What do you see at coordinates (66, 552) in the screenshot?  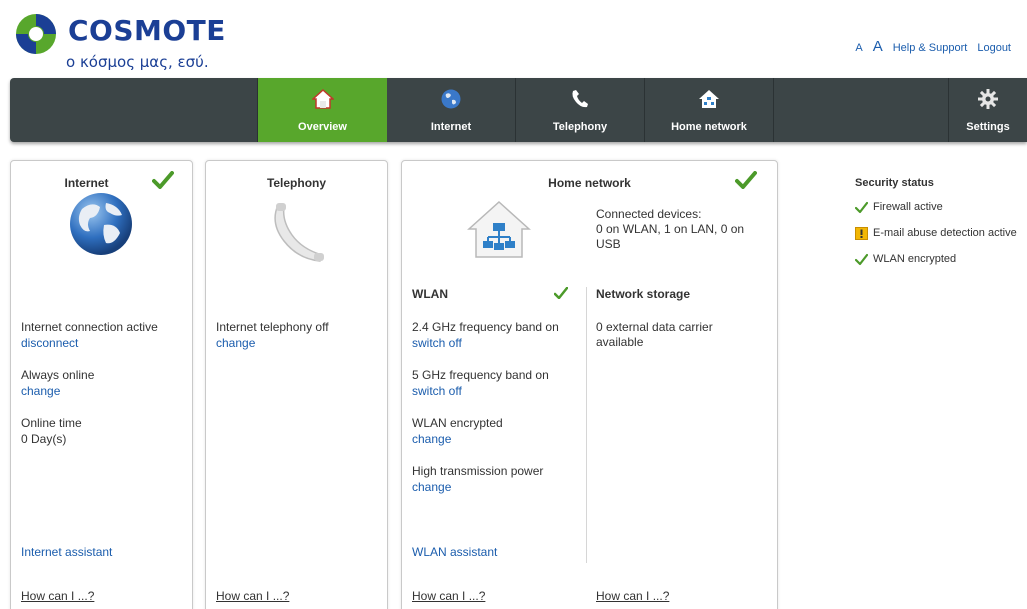 I see `internet-assistant-link: Internet assistant` at bounding box center [66, 552].